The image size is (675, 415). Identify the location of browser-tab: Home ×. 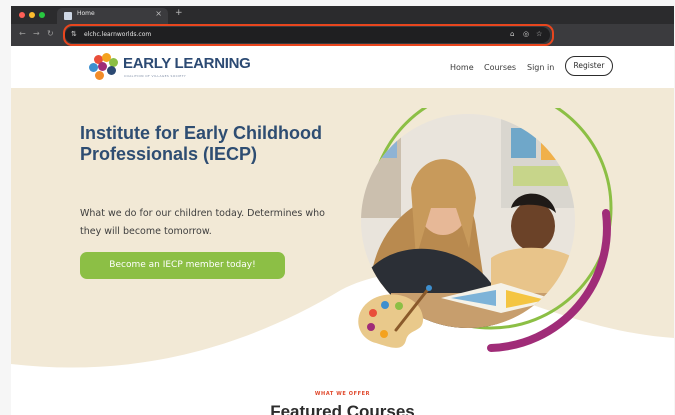
(112, 16).